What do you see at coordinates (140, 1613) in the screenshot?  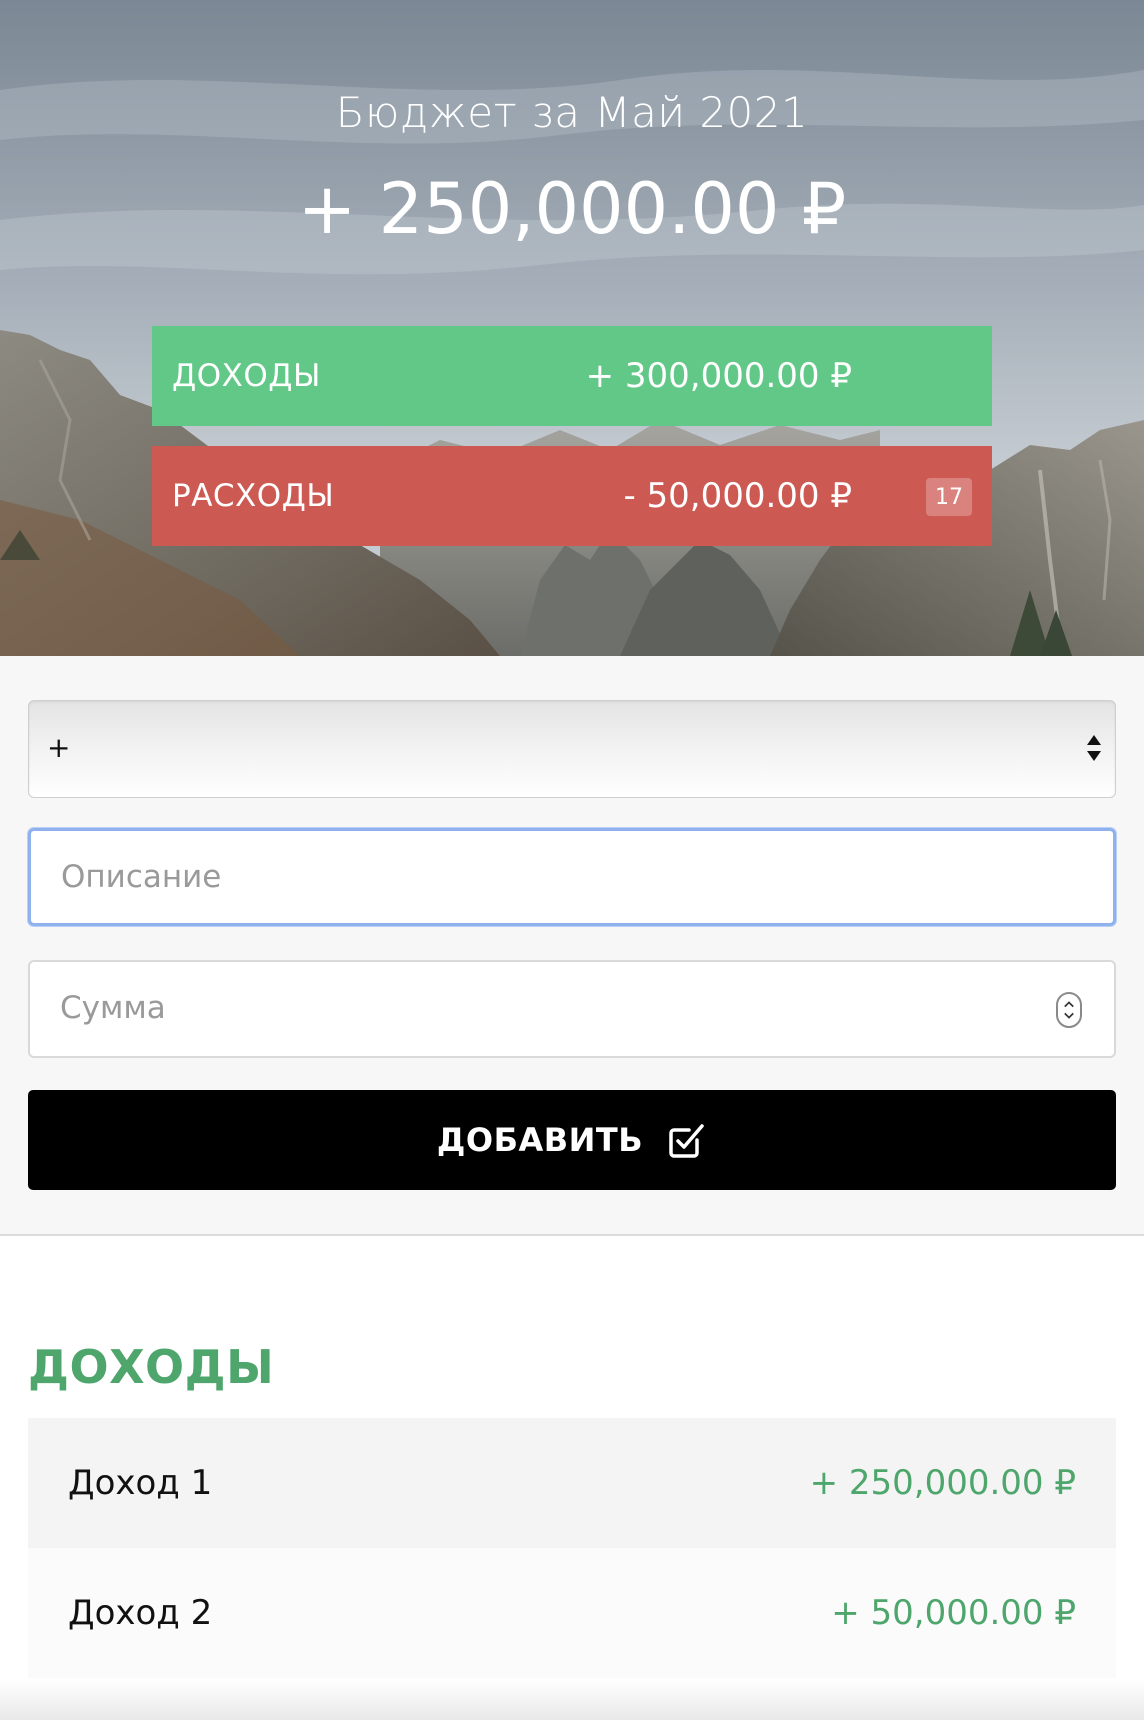 I see `income-item-name: Доход 2` at bounding box center [140, 1613].